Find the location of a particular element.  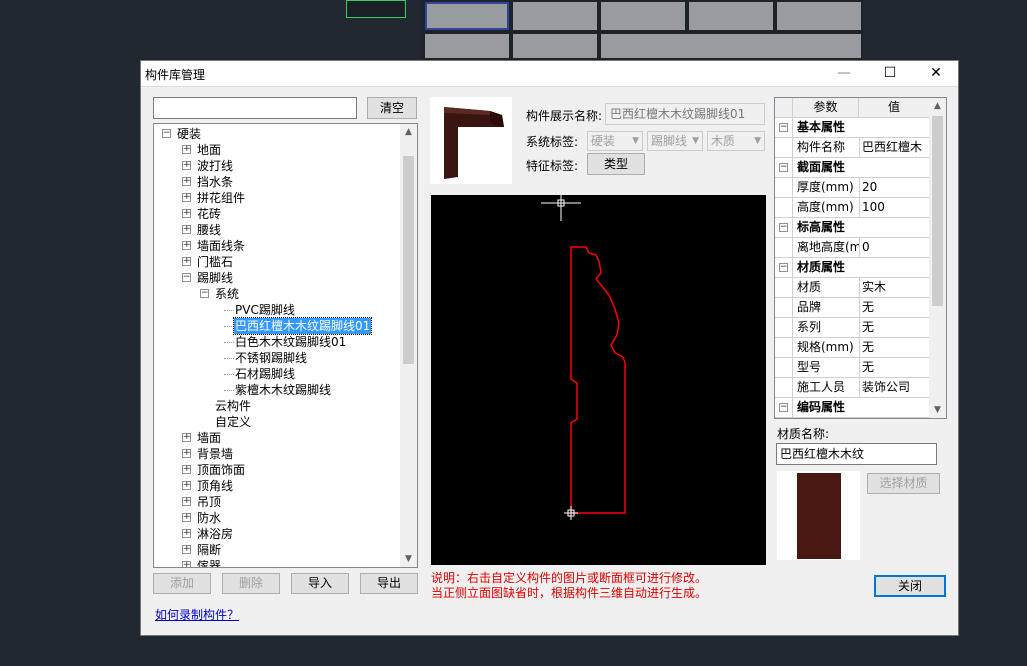

property-row: 施工人员 装饰公司 is located at coordinates (852, 388).